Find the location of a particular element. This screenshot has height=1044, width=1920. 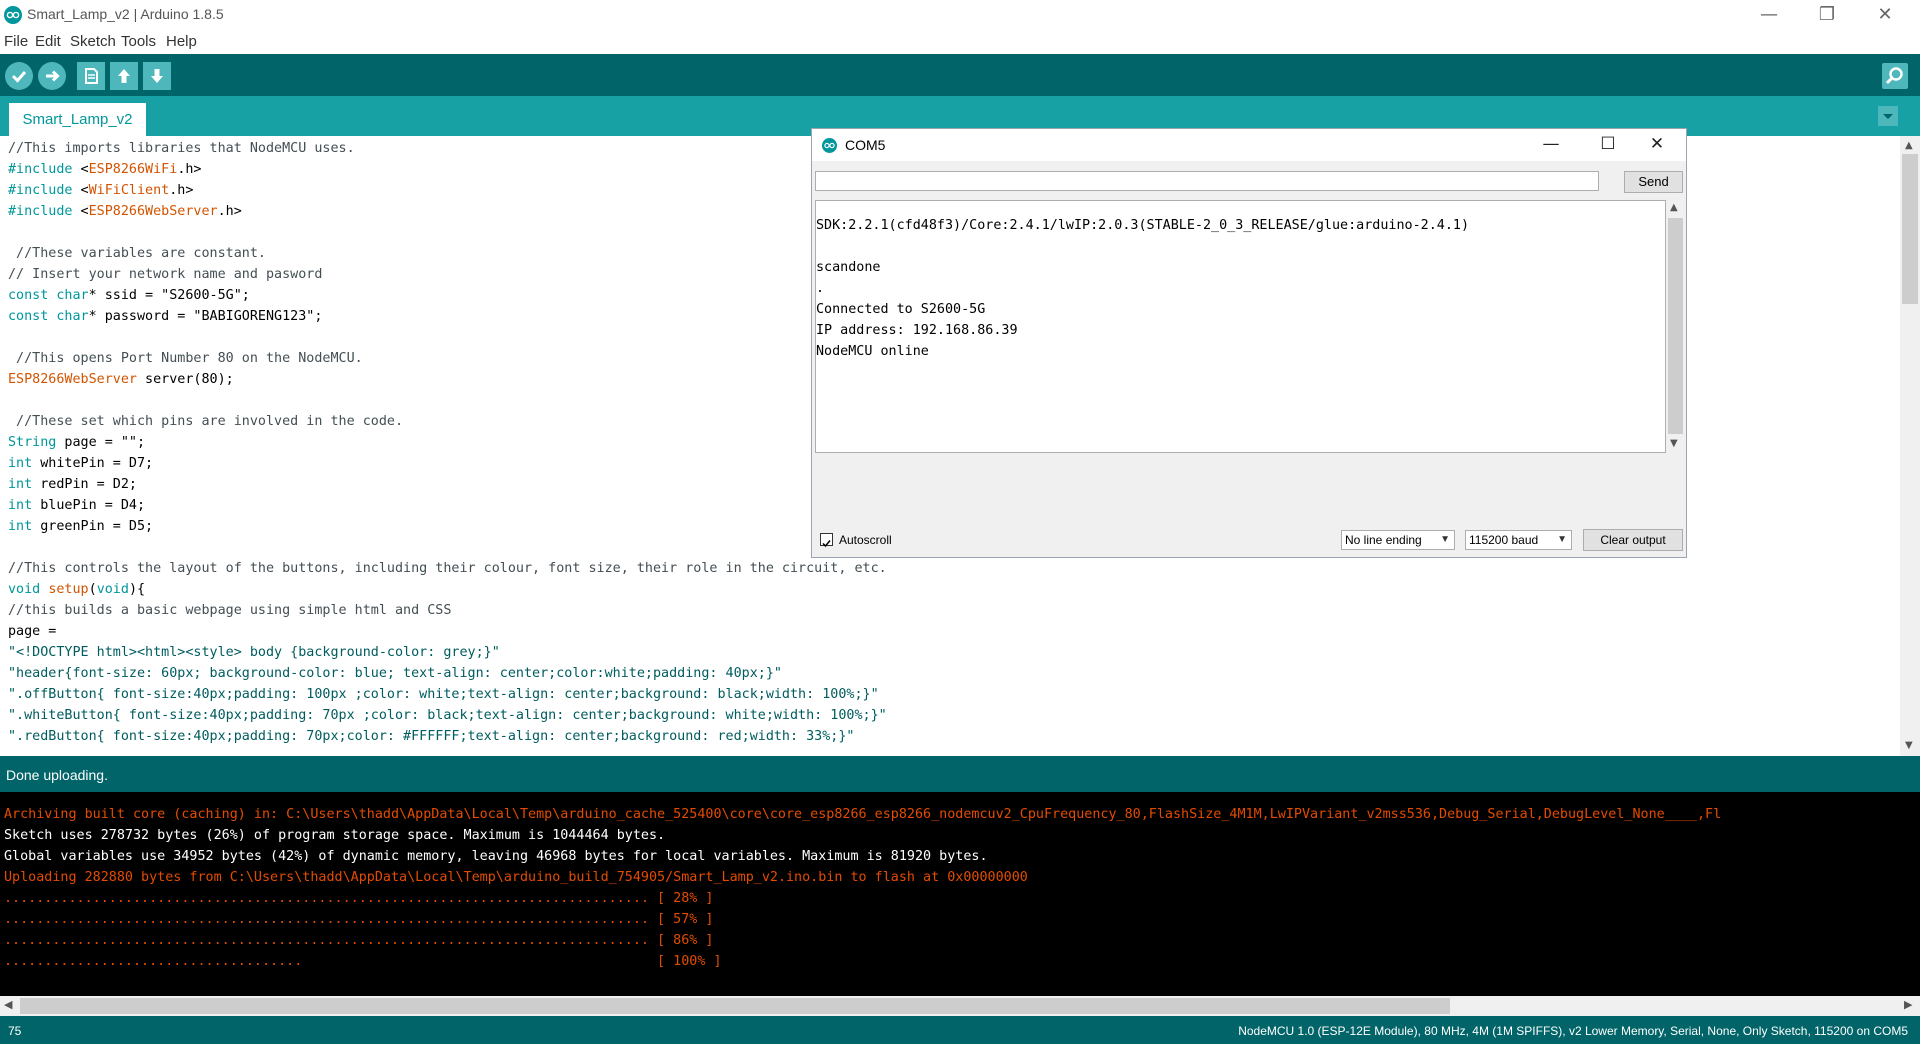

line-number: 75 is located at coordinates (15, 1031).